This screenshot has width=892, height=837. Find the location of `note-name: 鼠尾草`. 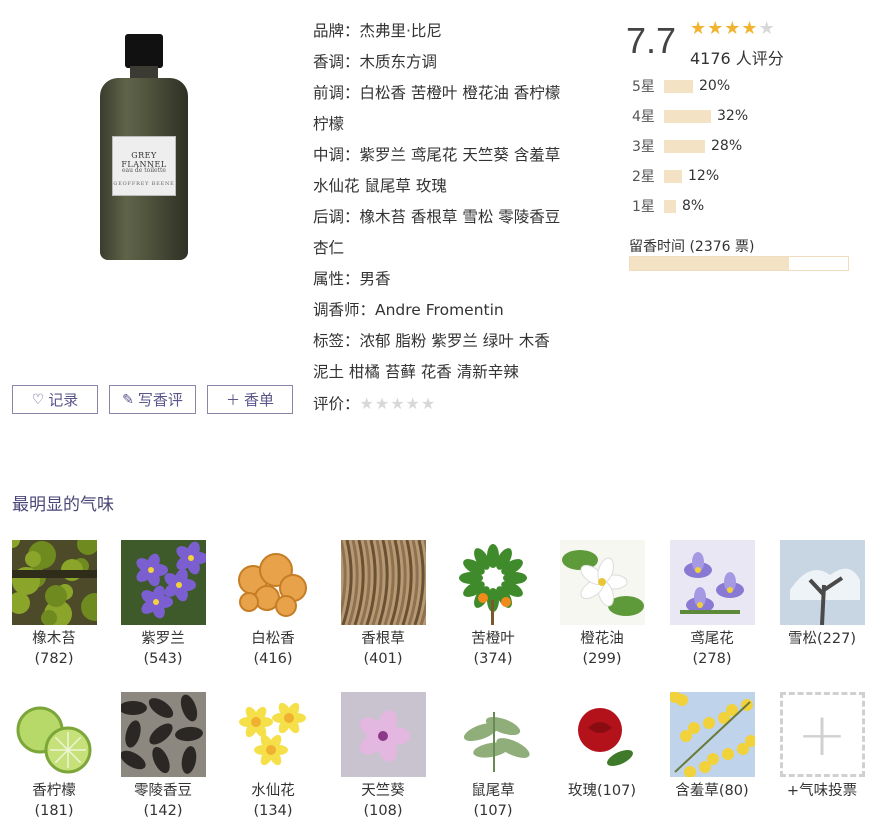

note-name: 鼠尾草 is located at coordinates (493, 791).